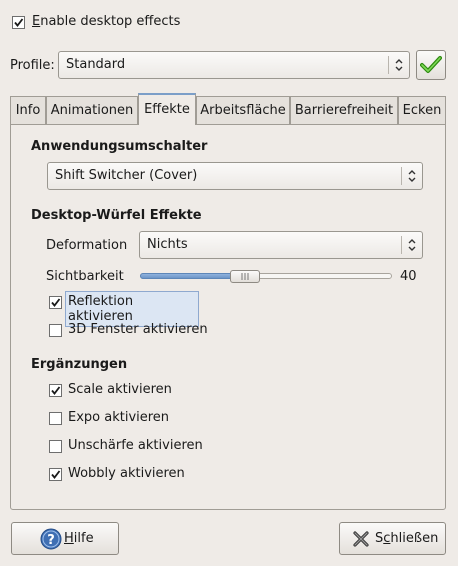 The image size is (458, 566). Describe the element at coordinates (235, 176) in the screenshot. I see `switcher-combo: Shift Switcher (Cover)` at that location.